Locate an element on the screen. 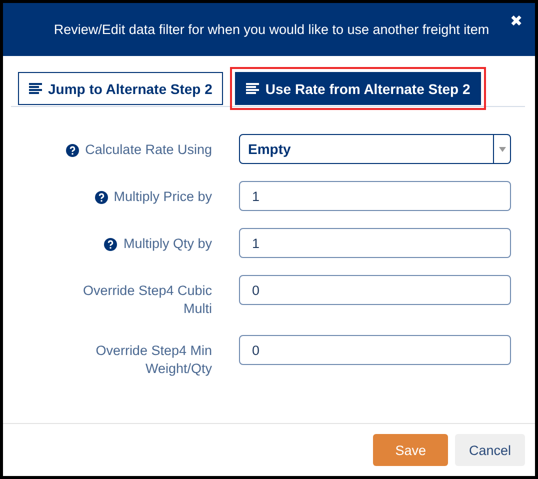 This screenshot has height=479, width=538. select-field: Empty is located at coordinates (375, 149).